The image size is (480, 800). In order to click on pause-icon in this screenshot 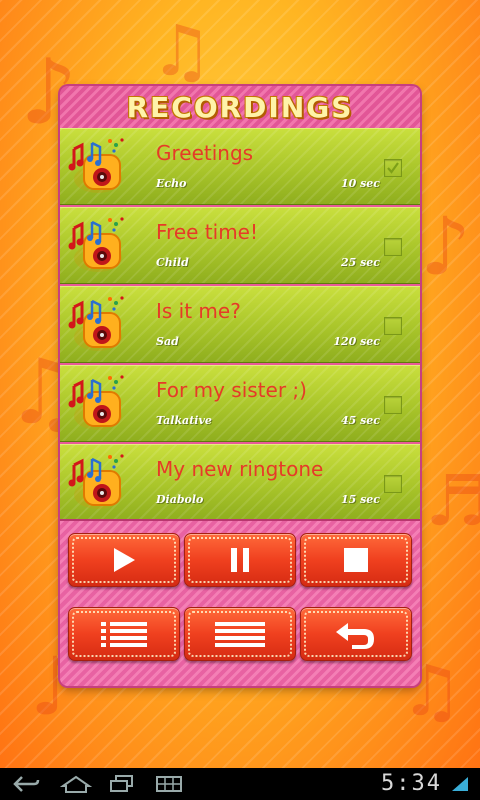, I will do `click(240, 560)`.